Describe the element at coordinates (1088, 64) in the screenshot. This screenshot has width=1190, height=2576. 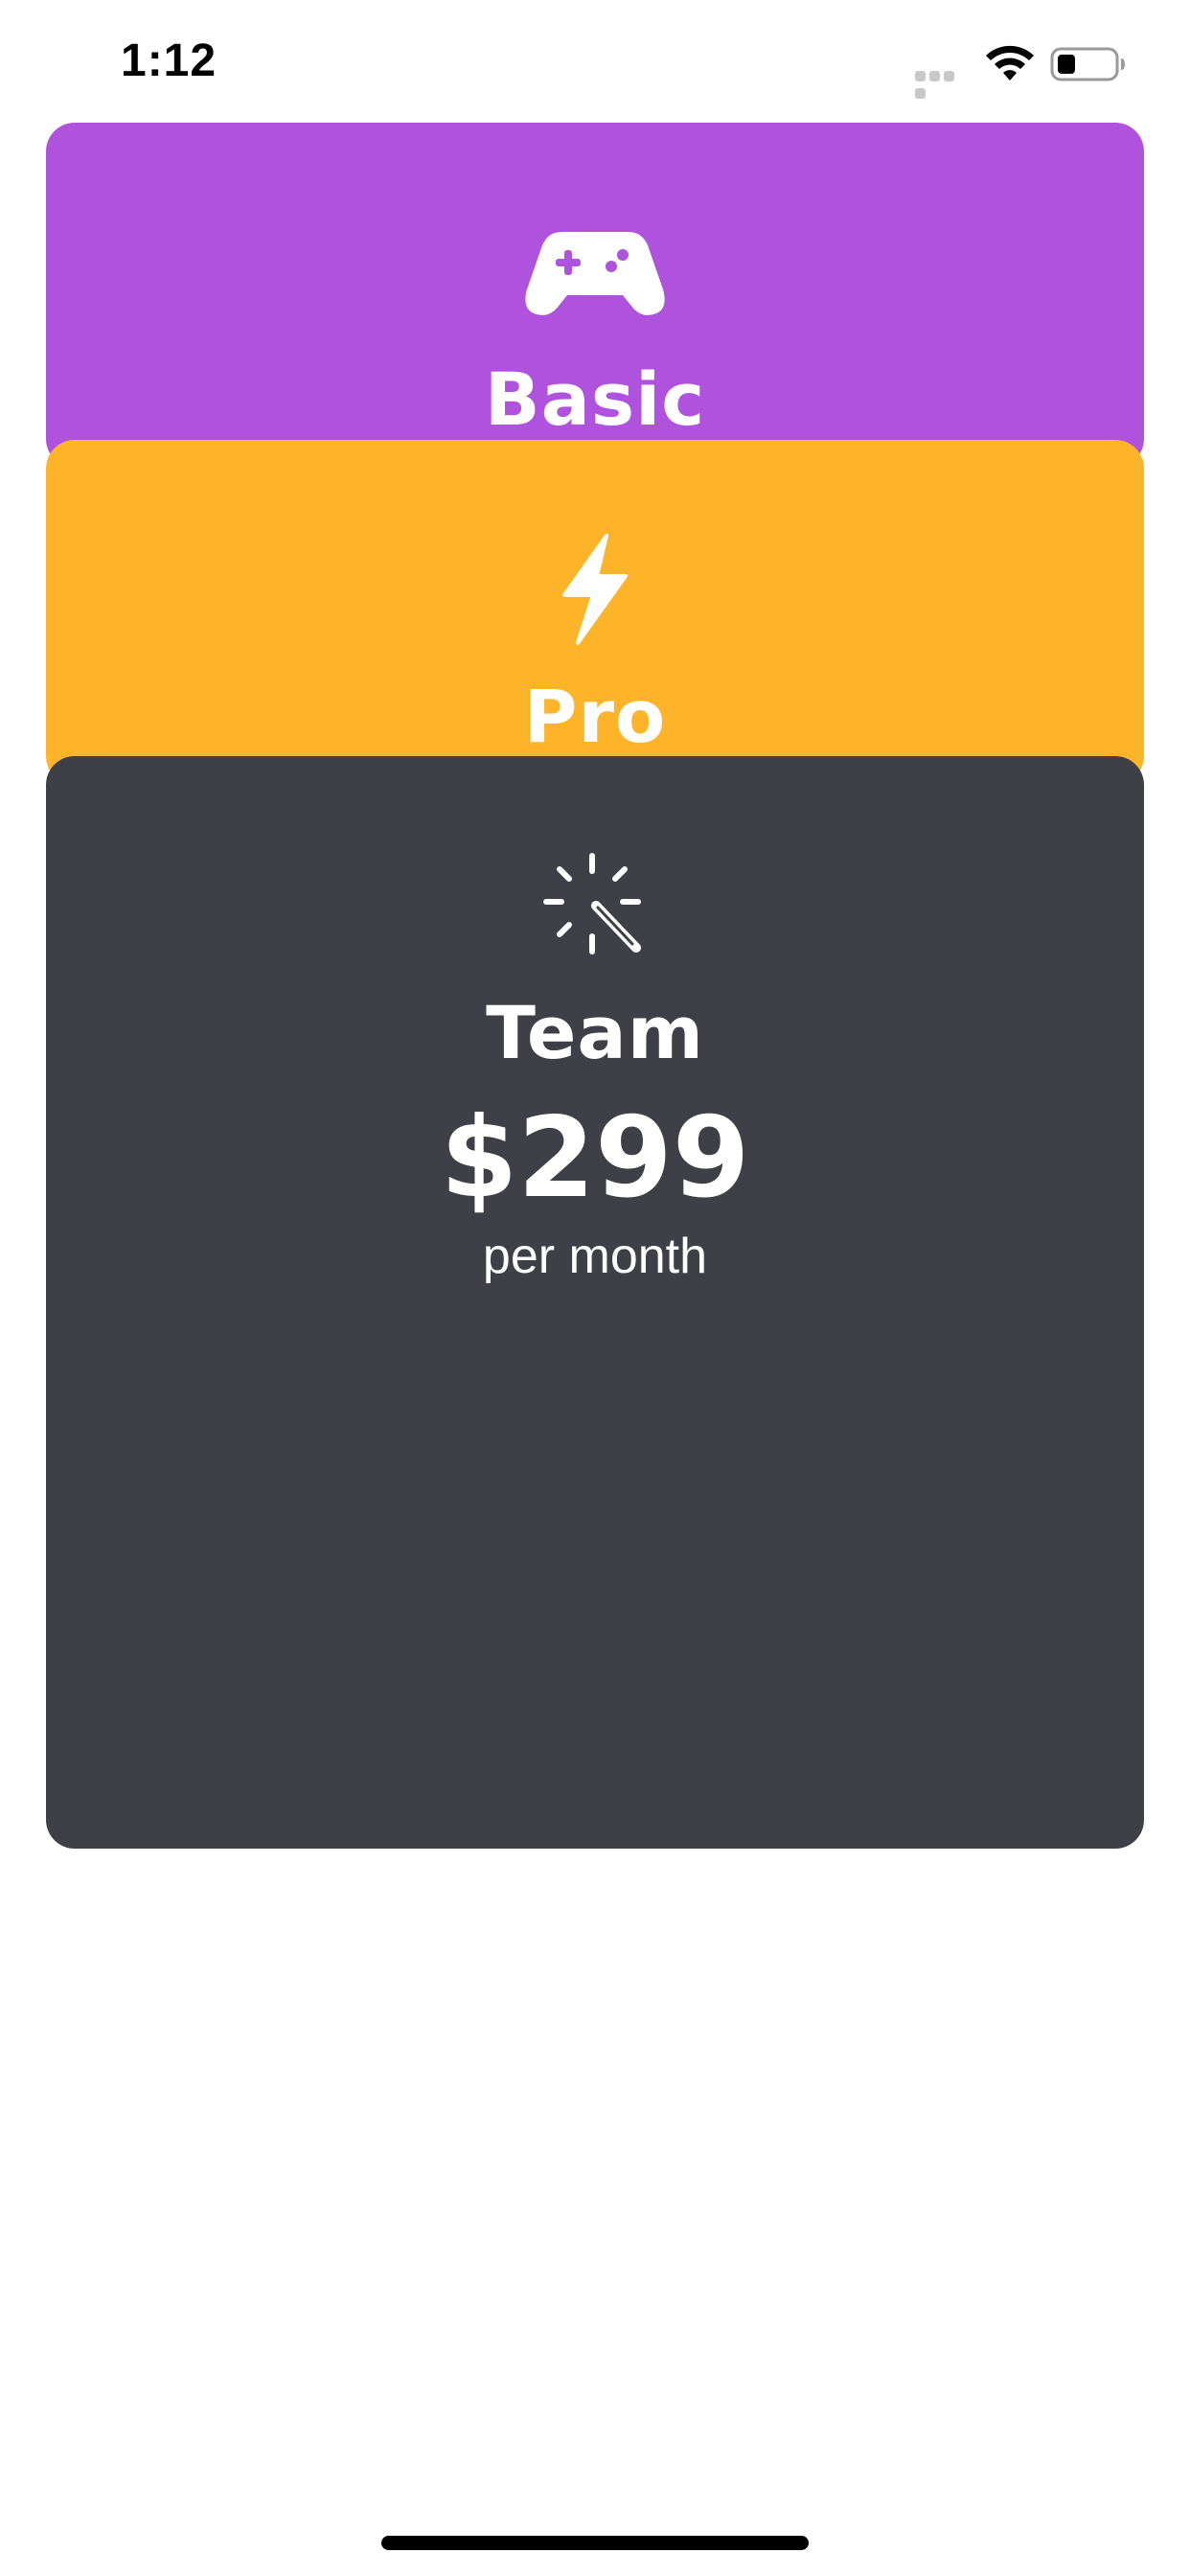
I see `battery-icon` at that location.